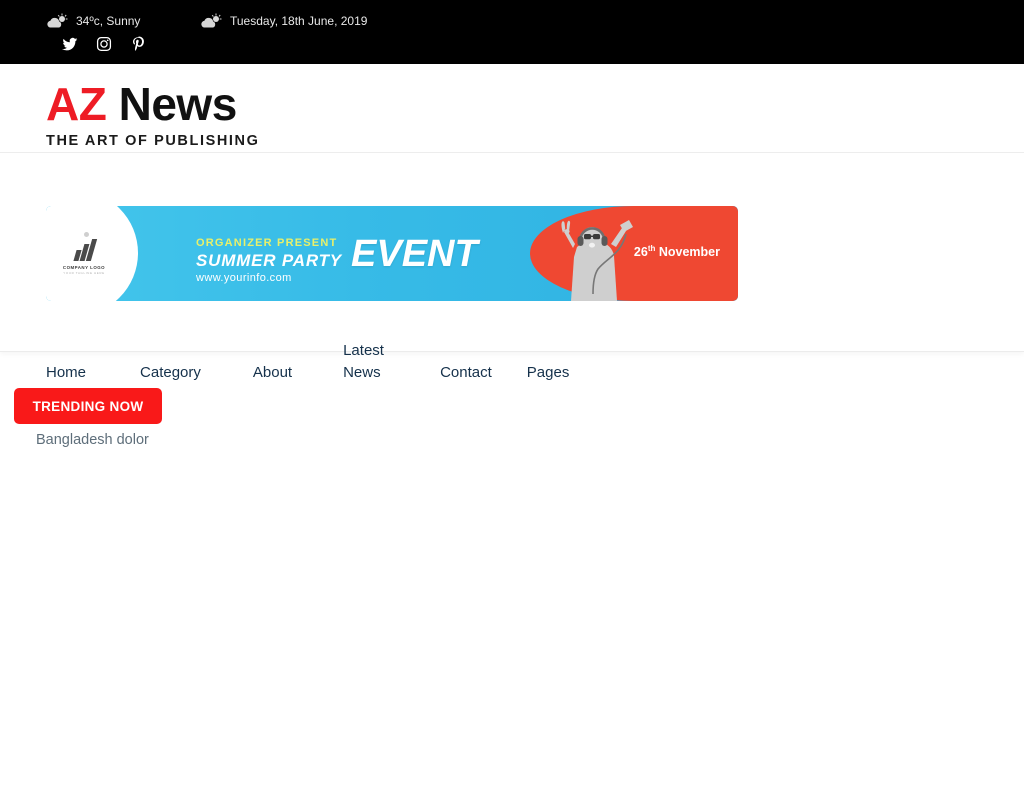  What do you see at coordinates (267, 243) in the screenshot?
I see `banner-organizer-text: ORGANIZER PRESENT` at bounding box center [267, 243].